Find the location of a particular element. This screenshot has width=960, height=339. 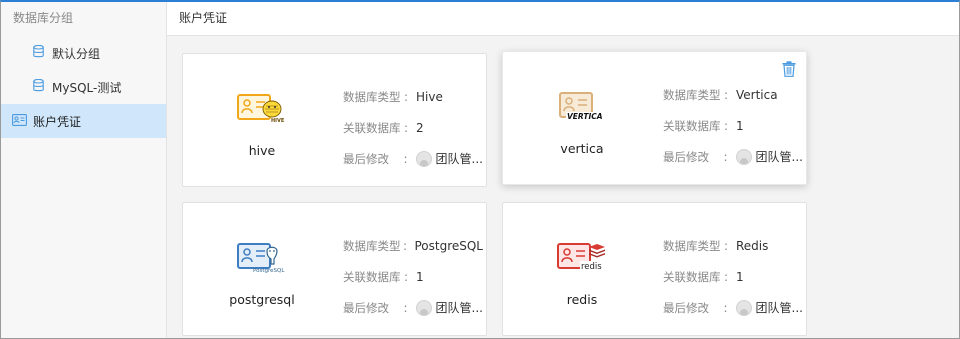

sidebar-header: 数据库分组 is located at coordinates (43, 18).